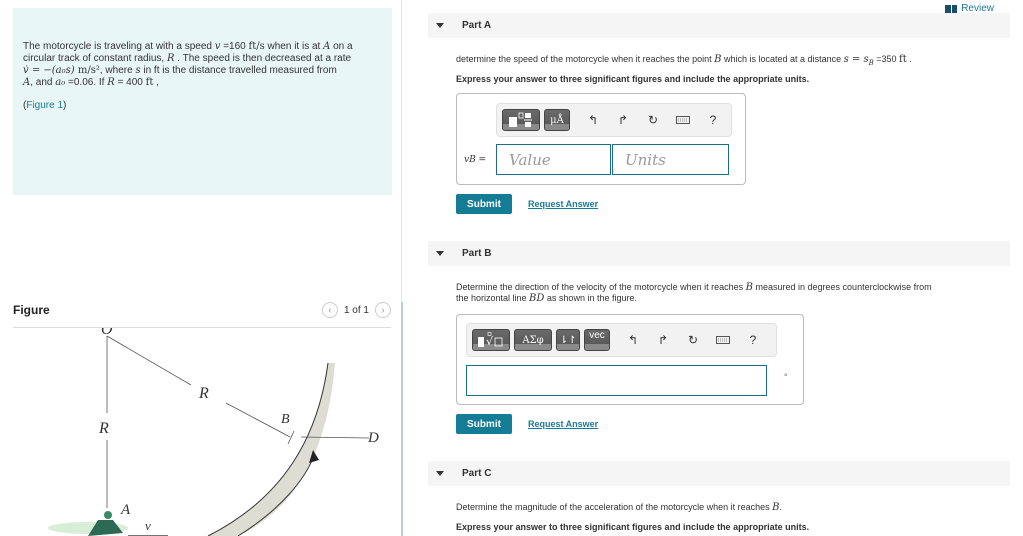 The width and height of the screenshot is (1023, 536). What do you see at coordinates (148, 525) in the screenshot?
I see `label-v: v` at bounding box center [148, 525].